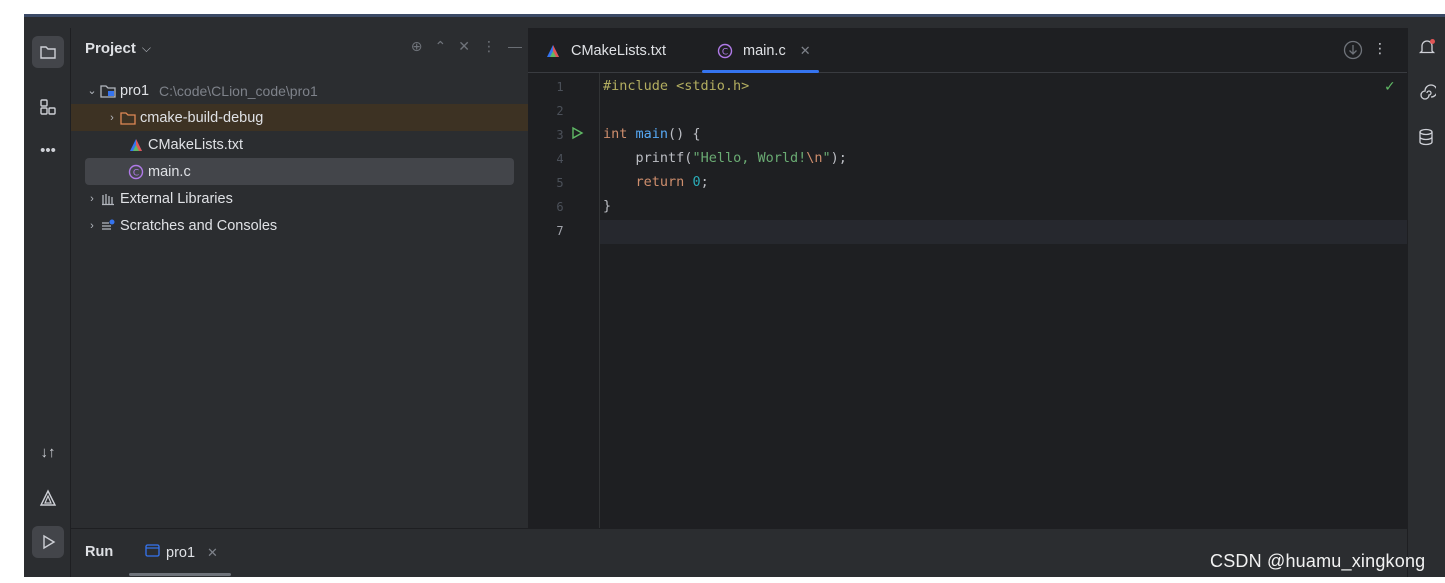  What do you see at coordinates (1427, 49) in the screenshot?
I see `notifications-bell-icon` at bounding box center [1427, 49].